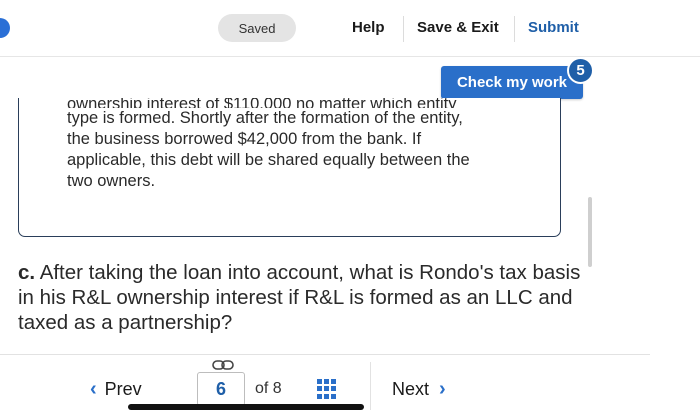 This screenshot has height=420, width=700. I want to click on grid-icon, so click(327, 389).